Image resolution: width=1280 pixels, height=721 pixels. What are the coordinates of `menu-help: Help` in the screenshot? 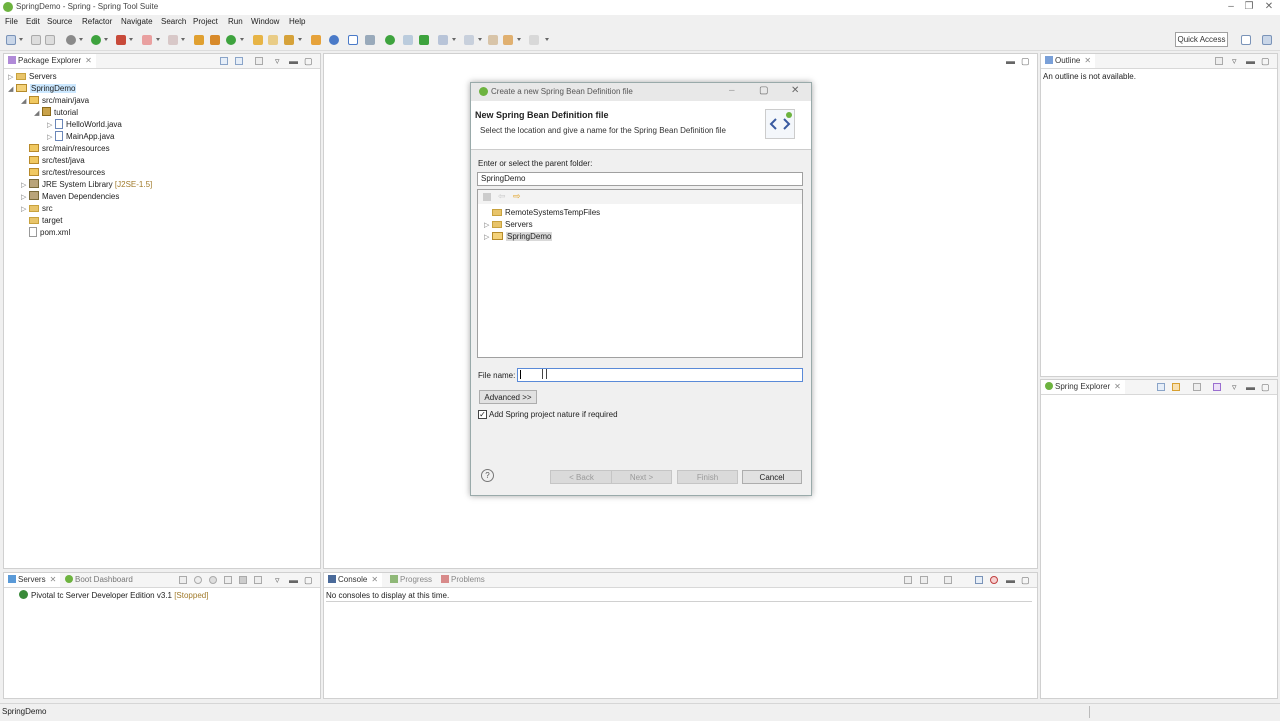 It's located at (297, 21).